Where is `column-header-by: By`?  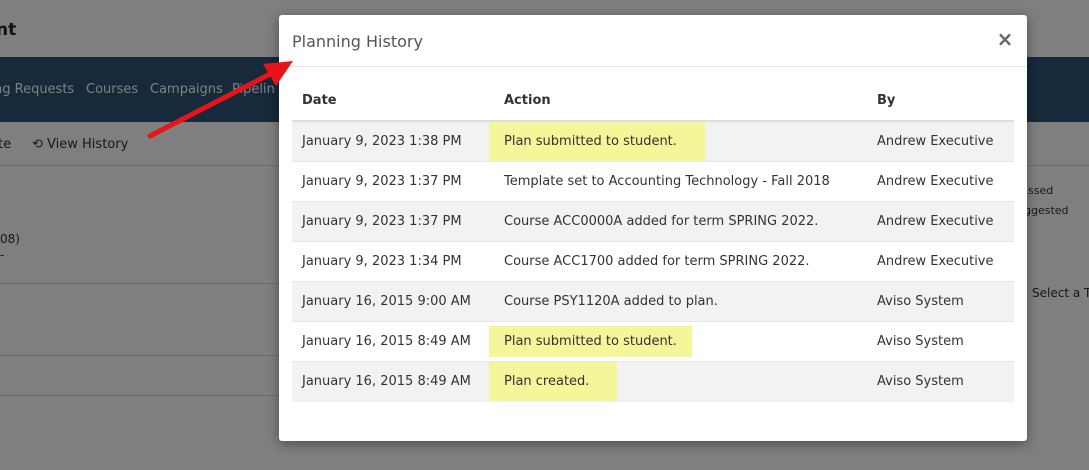
column-header-by: By is located at coordinates (940, 101).